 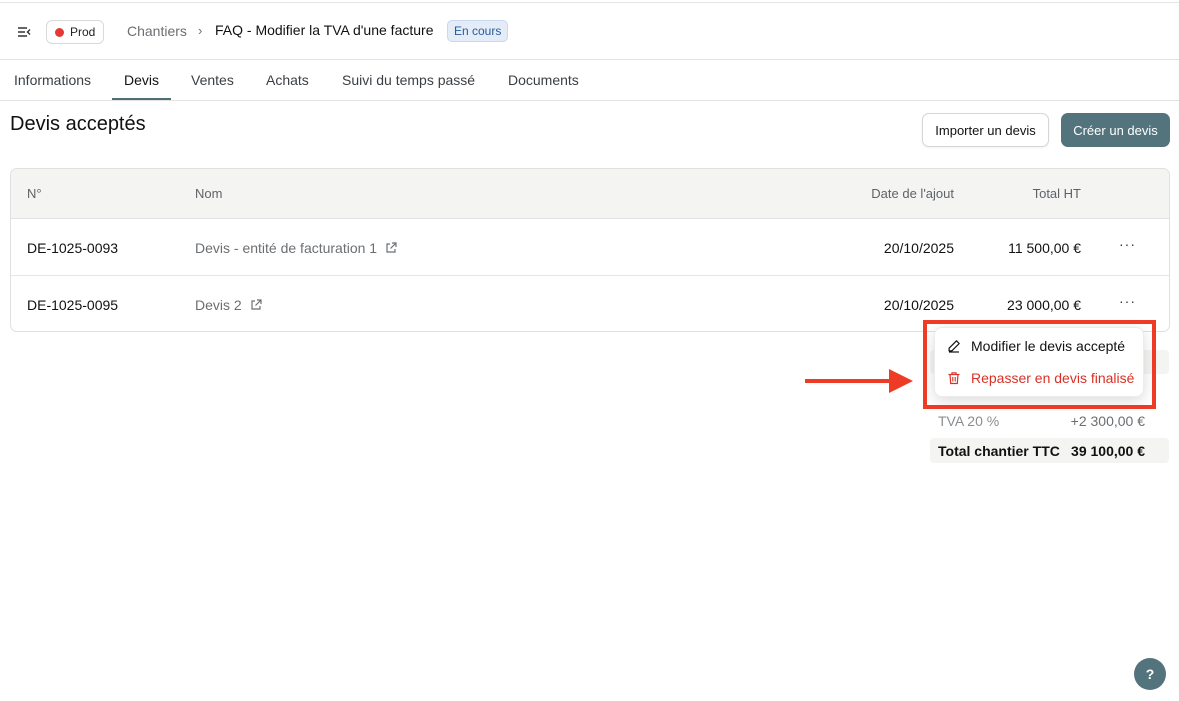 What do you see at coordinates (1044, 305) in the screenshot?
I see `quote-total: 23 000,00 €` at bounding box center [1044, 305].